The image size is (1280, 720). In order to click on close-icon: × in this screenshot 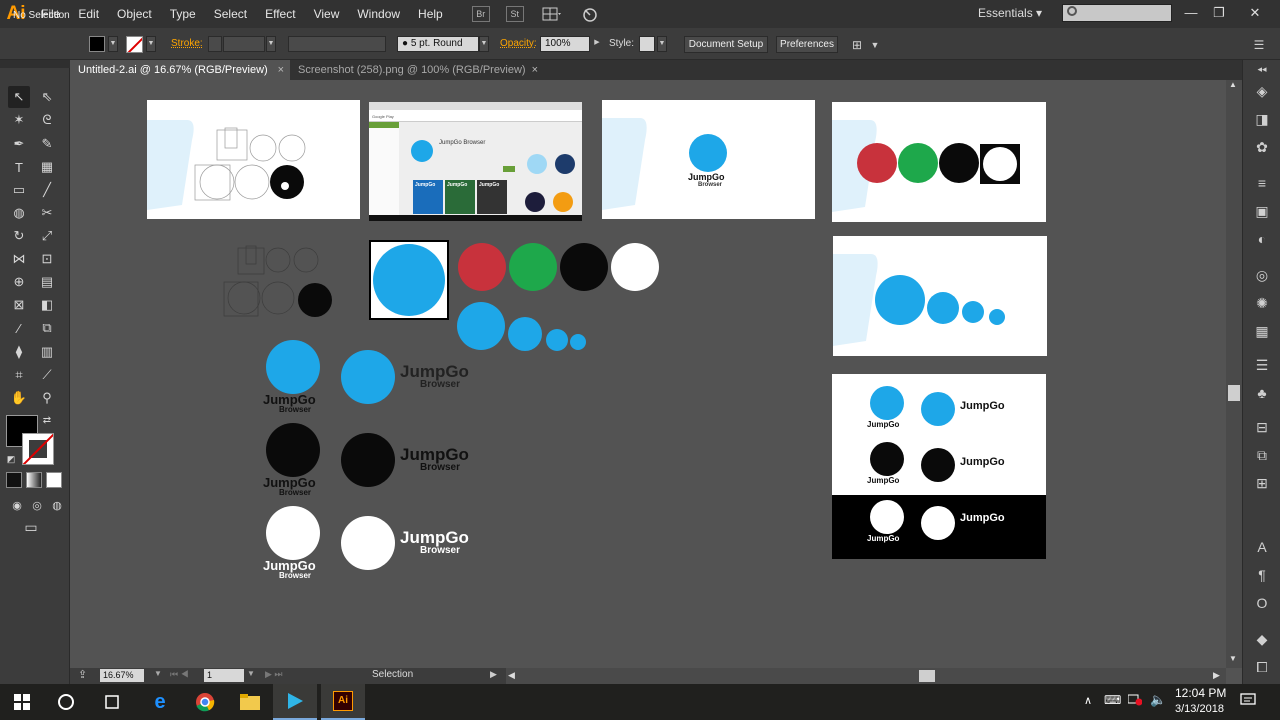, I will do `click(281, 70)`.